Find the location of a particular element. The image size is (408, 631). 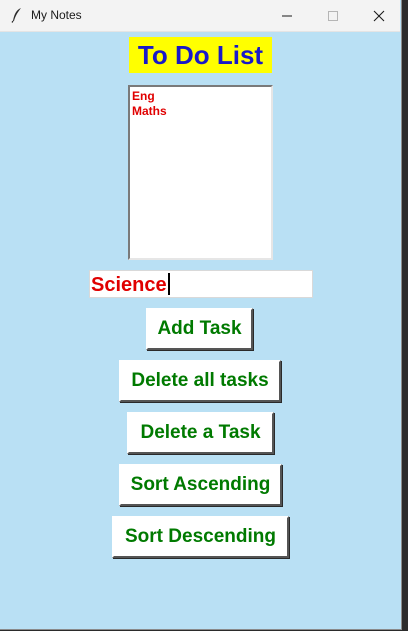

maximize-button is located at coordinates (333, 15).